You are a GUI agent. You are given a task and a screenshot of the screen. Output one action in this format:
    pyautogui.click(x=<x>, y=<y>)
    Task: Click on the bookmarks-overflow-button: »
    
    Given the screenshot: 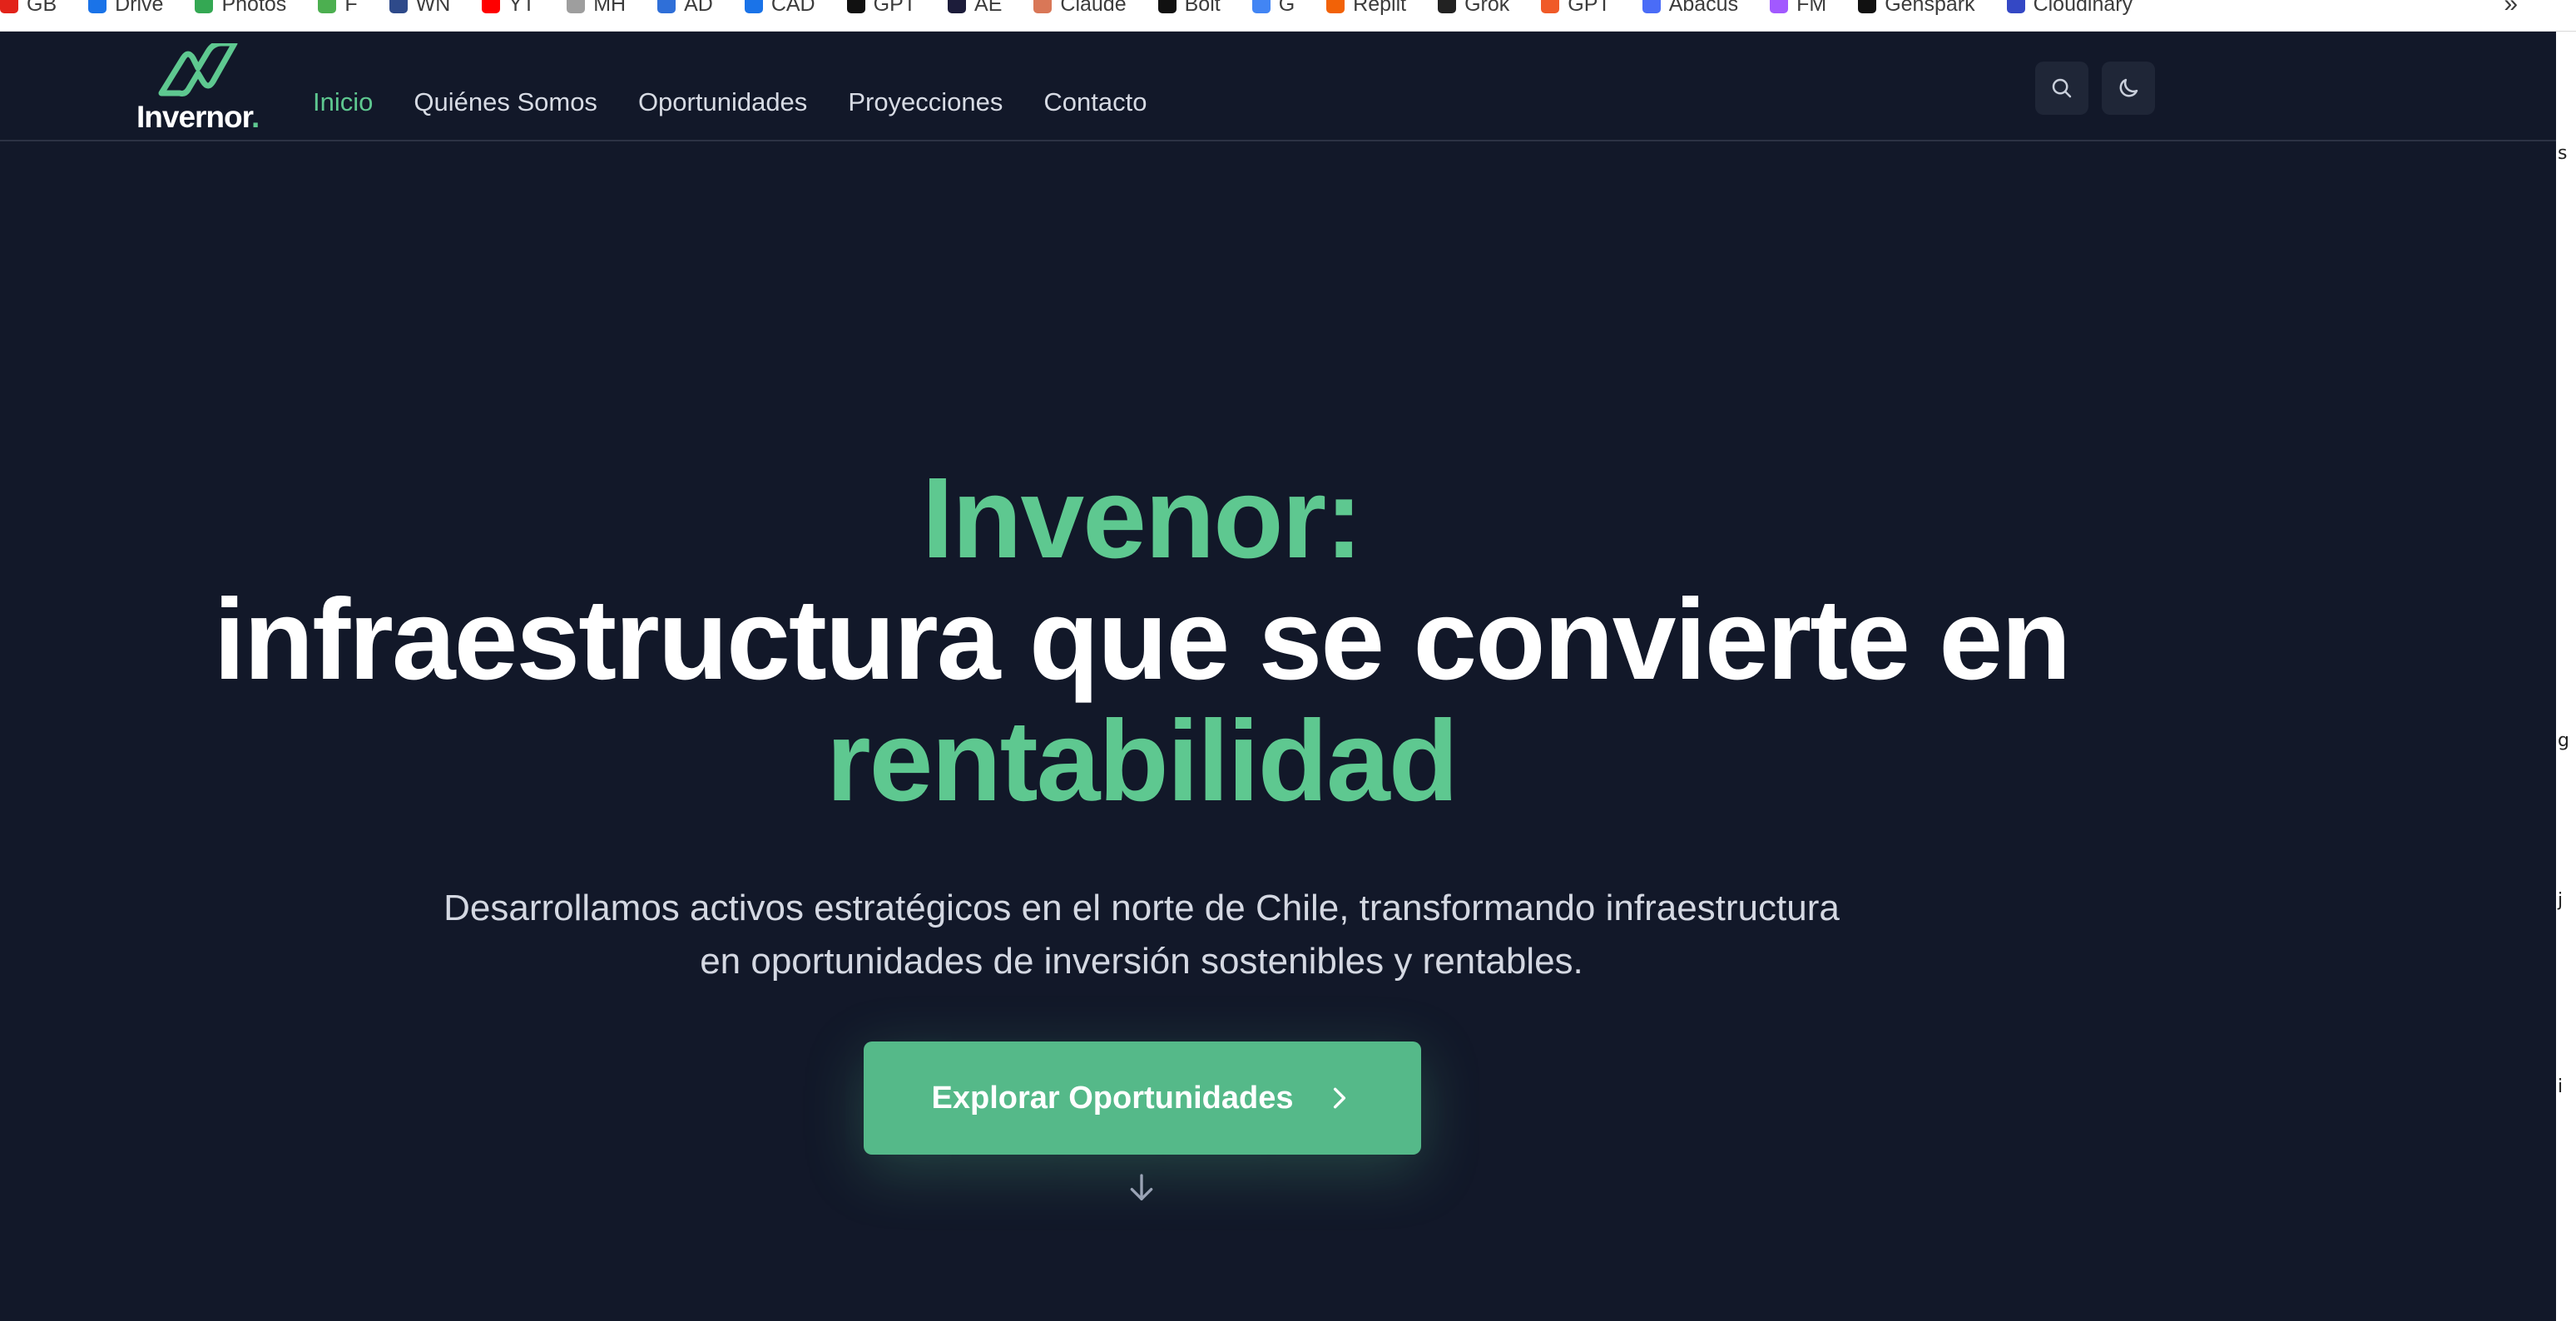 What is the action you would take?
    pyautogui.click(x=2511, y=8)
    